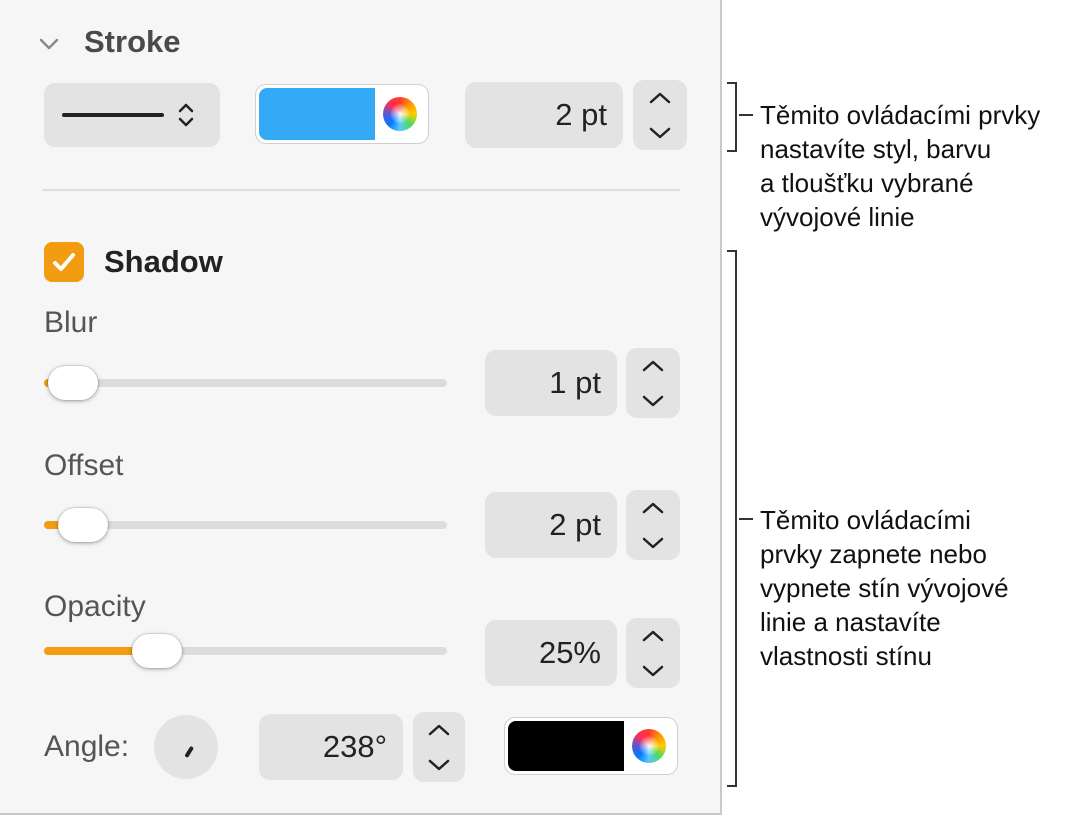 The height and width of the screenshot is (817, 1087). I want to click on annotation-line: vypnete stín vývojové, so click(884, 588).